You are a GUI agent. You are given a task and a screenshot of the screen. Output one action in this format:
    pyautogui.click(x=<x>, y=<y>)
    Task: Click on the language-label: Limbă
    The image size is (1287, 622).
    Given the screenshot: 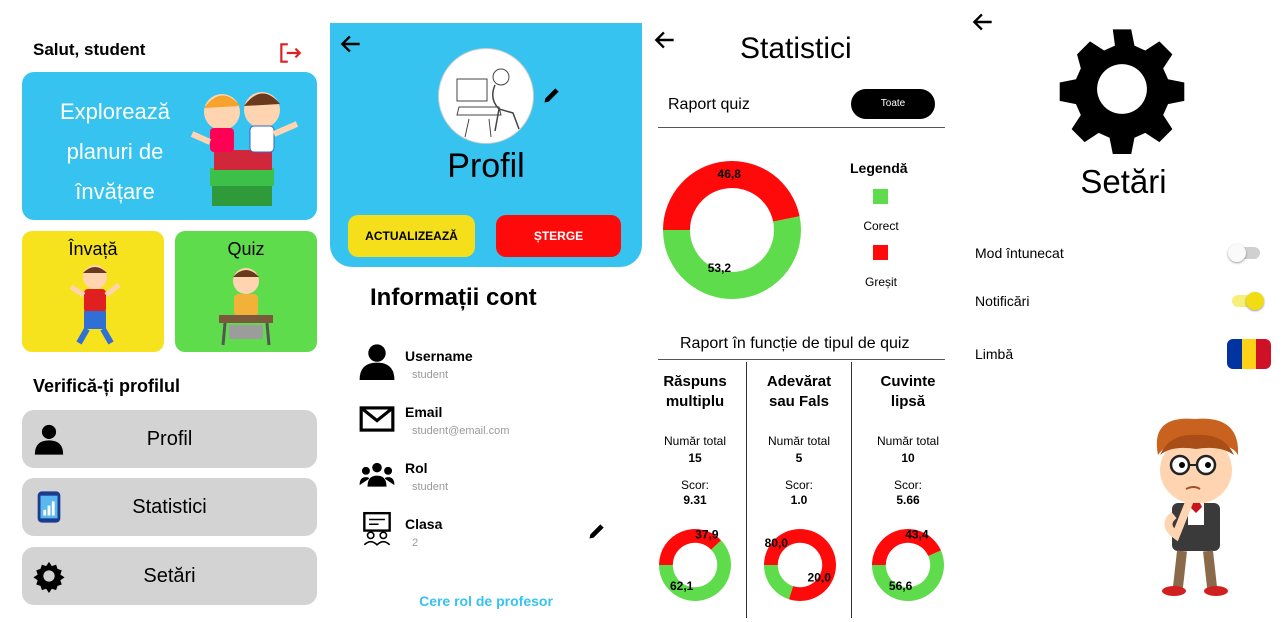 What is the action you would take?
    pyautogui.click(x=994, y=354)
    